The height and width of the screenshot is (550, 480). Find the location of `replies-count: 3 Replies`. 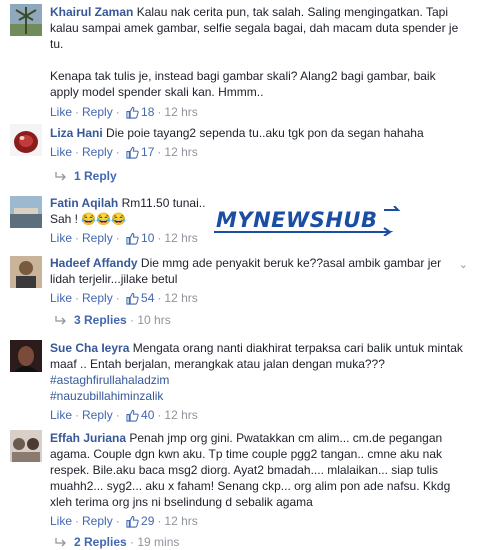

replies-count: 3 Replies is located at coordinates (100, 320).